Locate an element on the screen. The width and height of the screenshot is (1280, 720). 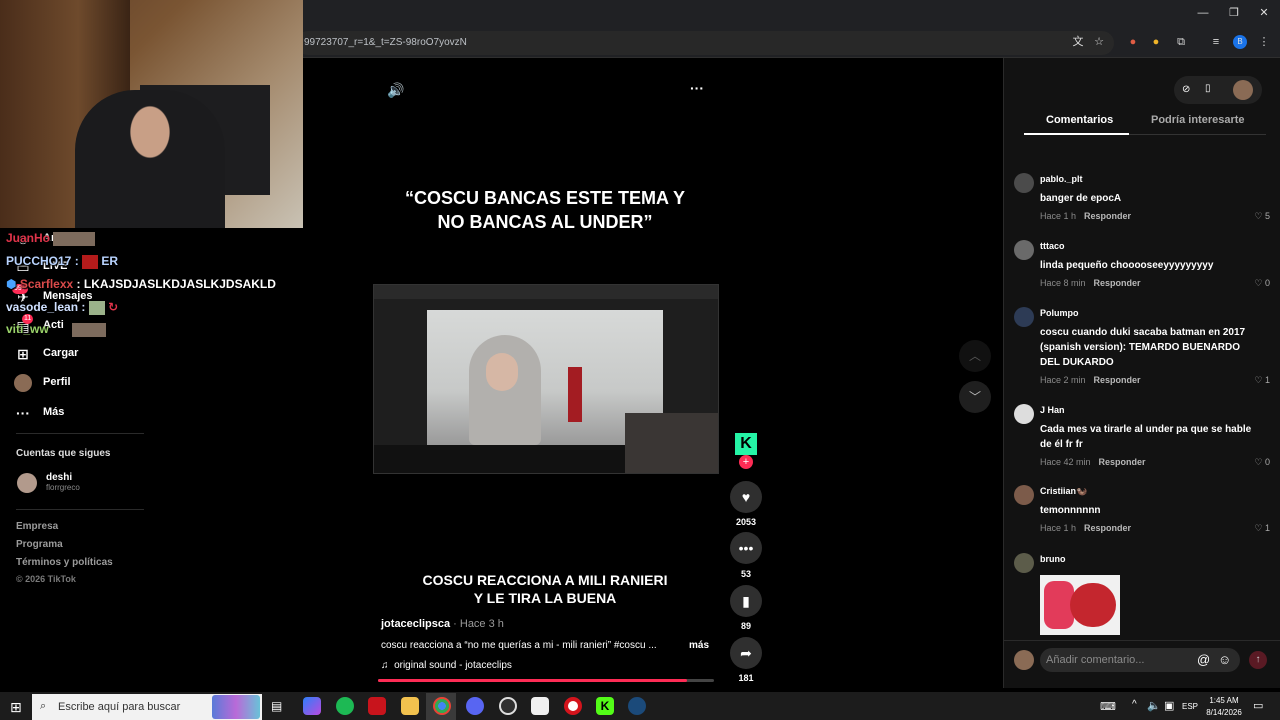
comment-button: ••• is located at coordinates (746, 548).